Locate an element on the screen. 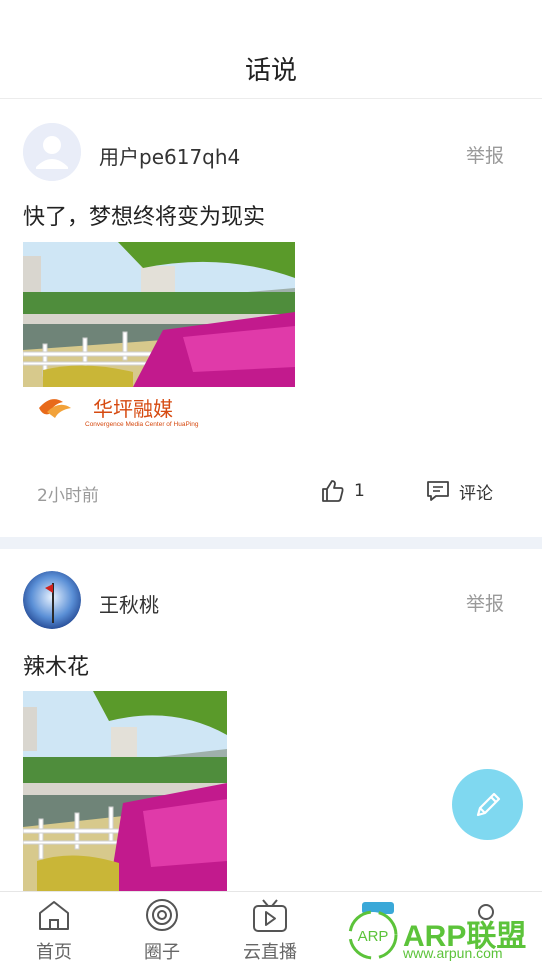 The width and height of the screenshot is (542, 965). comment-label: 评论 is located at coordinates (476, 493).